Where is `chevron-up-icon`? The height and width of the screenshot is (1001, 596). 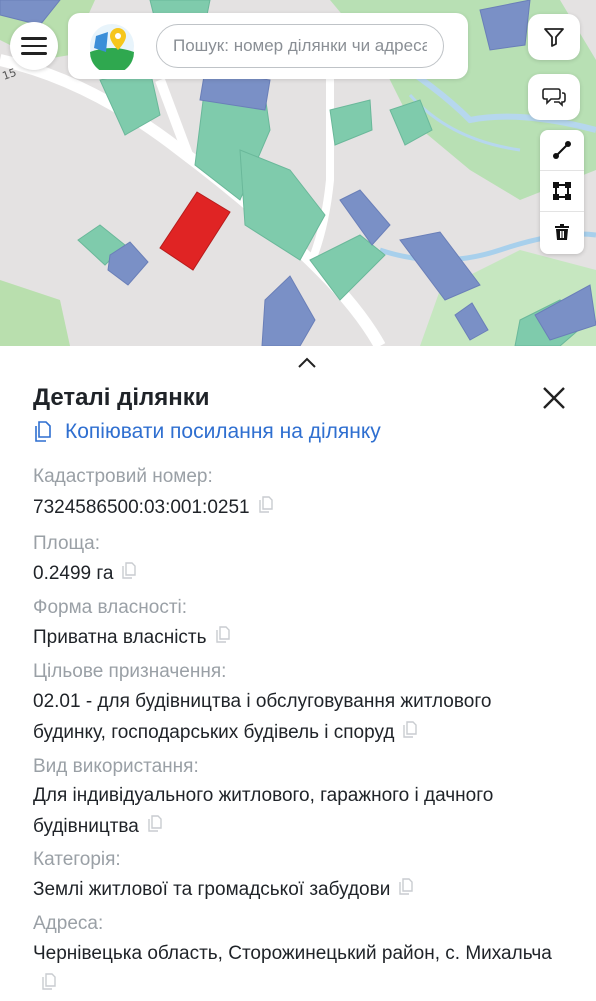
chevron-up-icon is located at coordinates (307, 363).